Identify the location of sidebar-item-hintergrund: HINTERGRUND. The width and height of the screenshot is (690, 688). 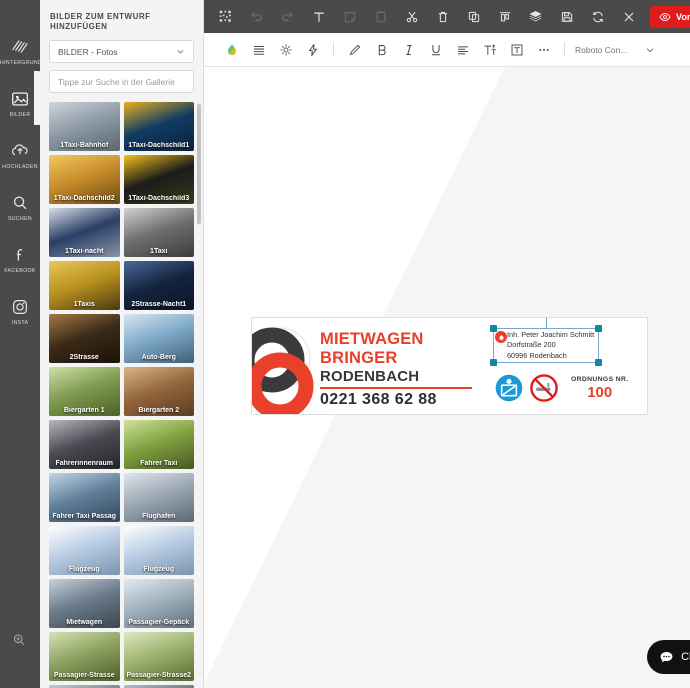
(20, 51).